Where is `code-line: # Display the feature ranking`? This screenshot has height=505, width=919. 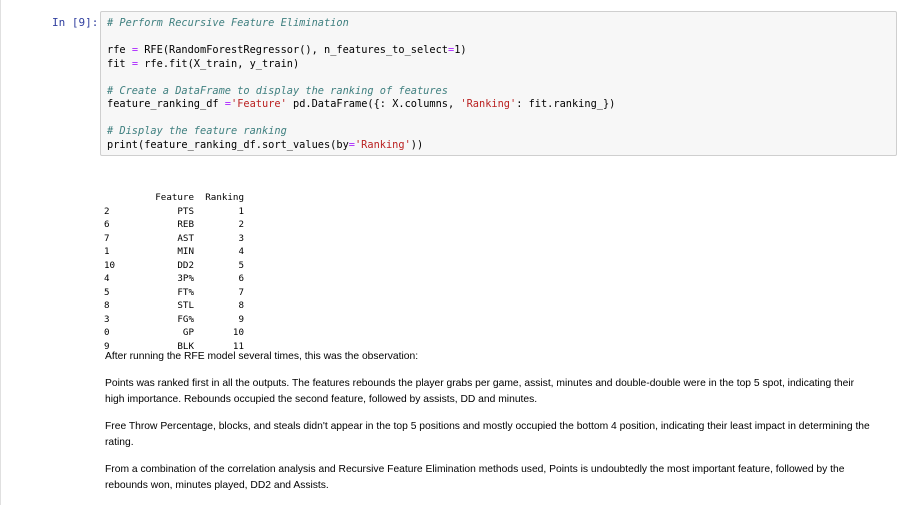 code-line: # Display the feature ranking is located at coordinates (361, 132).